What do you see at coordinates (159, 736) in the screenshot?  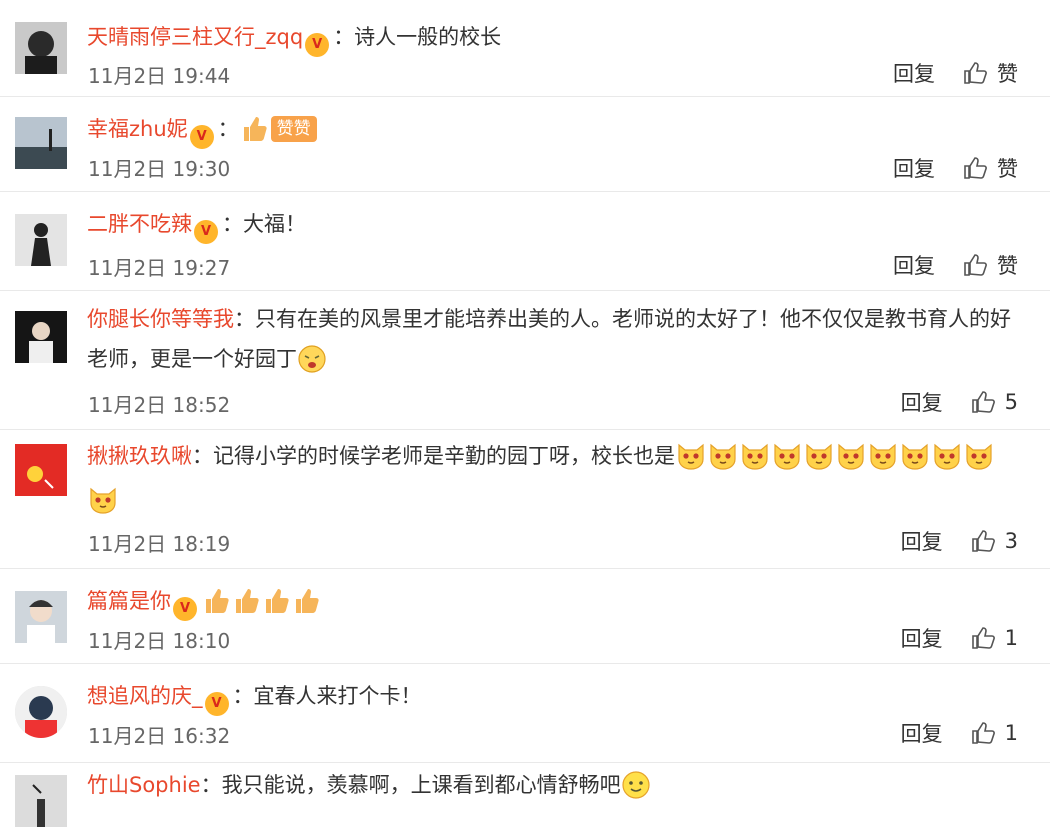 I see `comment-time: 11月2日 16:32` at bounding box center [159, 736].